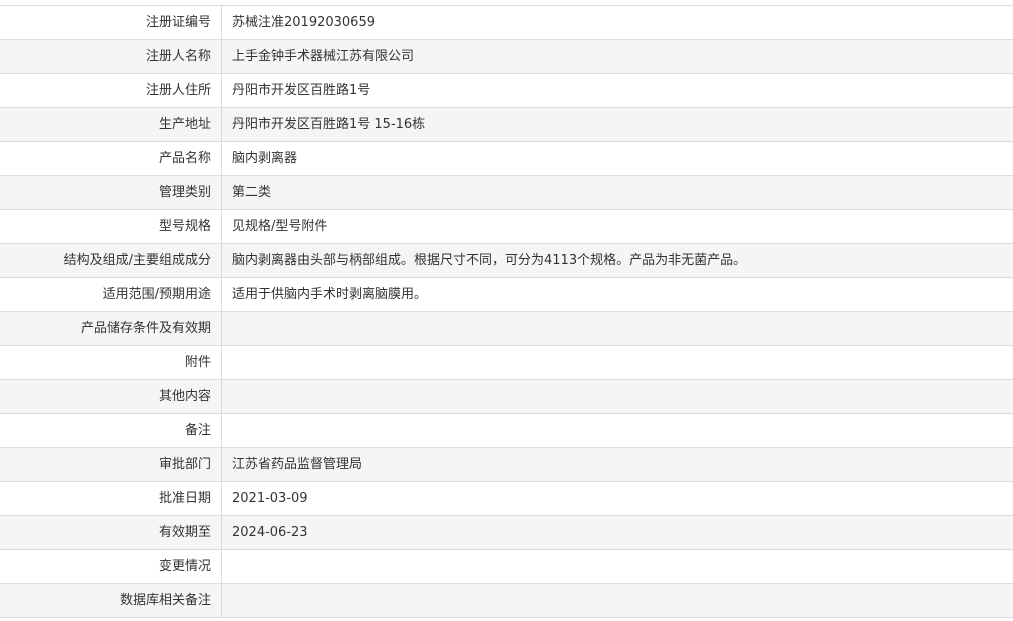 This screenshot has height=621, width=1013. I want to click on row-change-status: 变更情况, so click(506, 567).